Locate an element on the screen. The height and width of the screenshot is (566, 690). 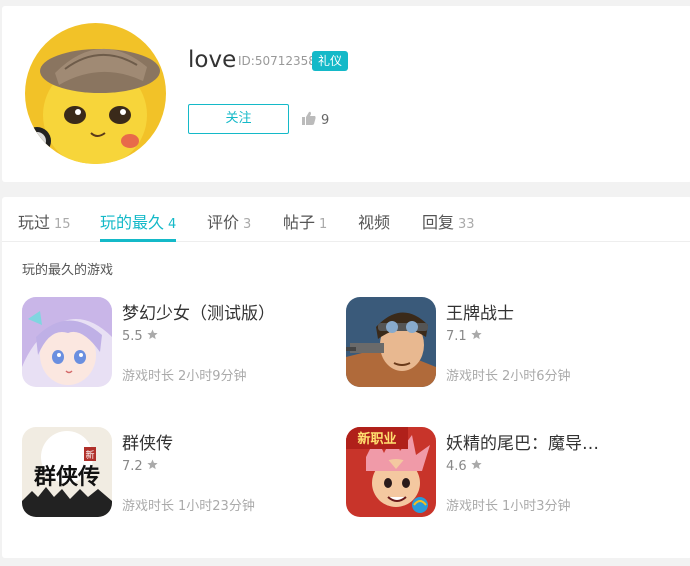
avatar is located at coordinates (95, 93).